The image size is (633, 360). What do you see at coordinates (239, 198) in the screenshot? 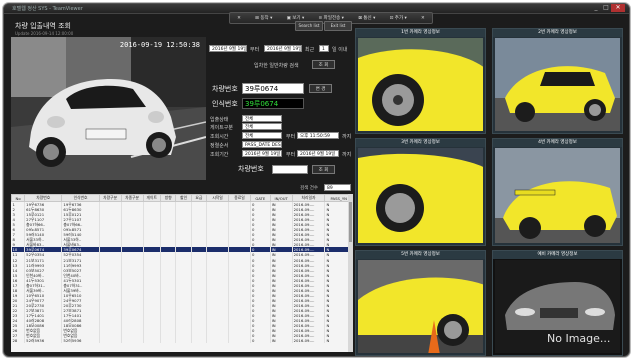
I see `column-header: 종료일` at bounding box center [239, 198].